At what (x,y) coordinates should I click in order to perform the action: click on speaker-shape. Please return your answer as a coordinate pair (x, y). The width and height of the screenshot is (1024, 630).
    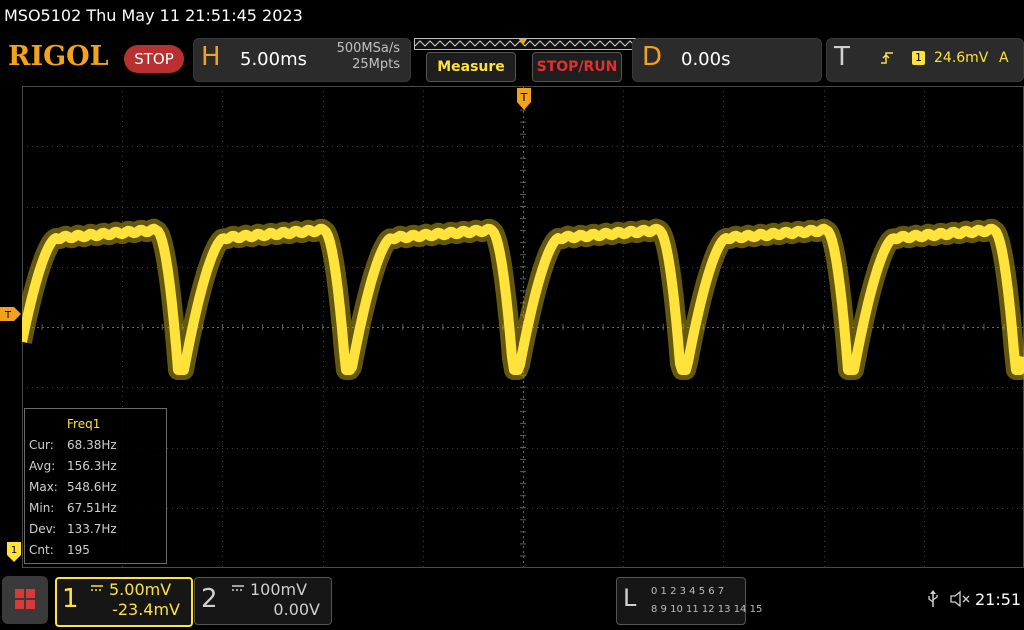
    Looking at the image, I should click on (955, 599).